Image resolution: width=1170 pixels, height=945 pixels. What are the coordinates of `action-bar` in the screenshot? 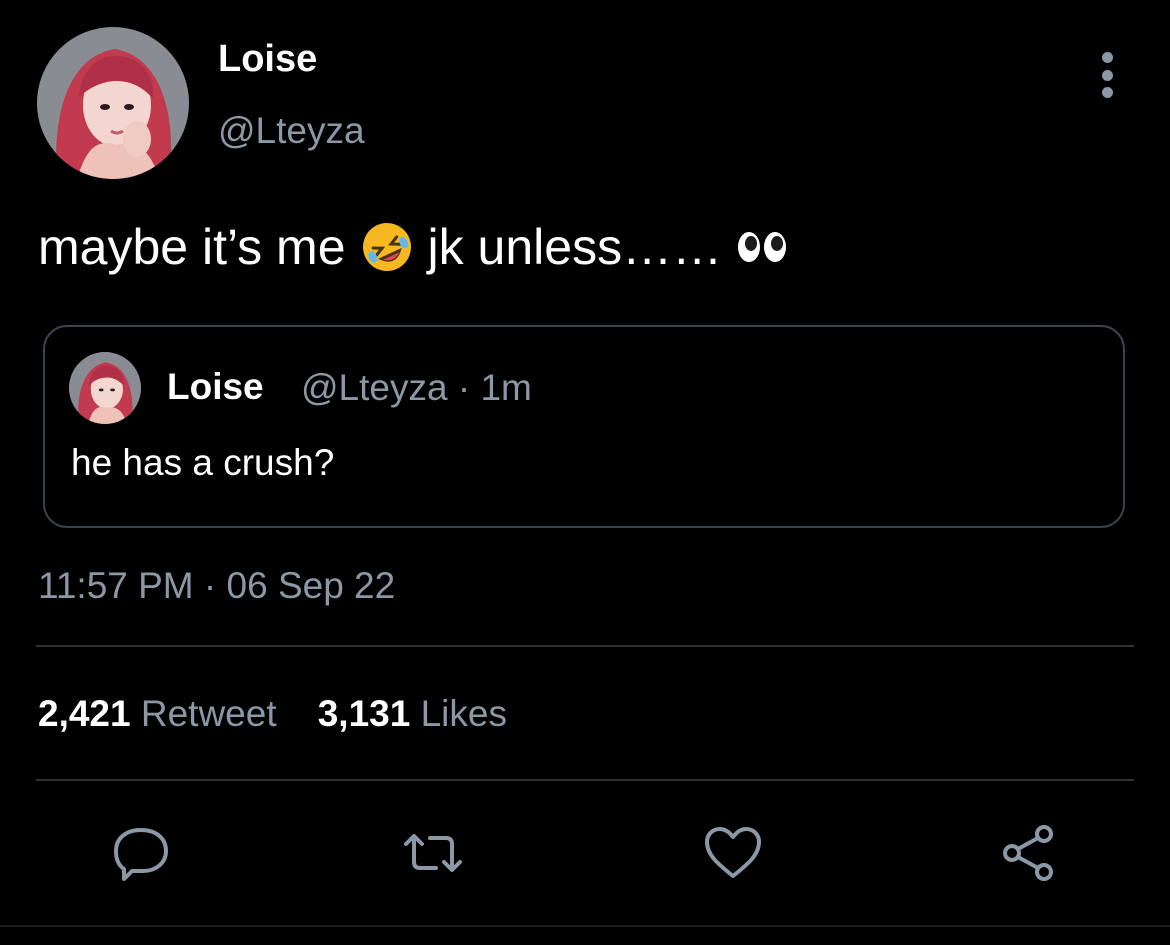 It's located at (585, 852).